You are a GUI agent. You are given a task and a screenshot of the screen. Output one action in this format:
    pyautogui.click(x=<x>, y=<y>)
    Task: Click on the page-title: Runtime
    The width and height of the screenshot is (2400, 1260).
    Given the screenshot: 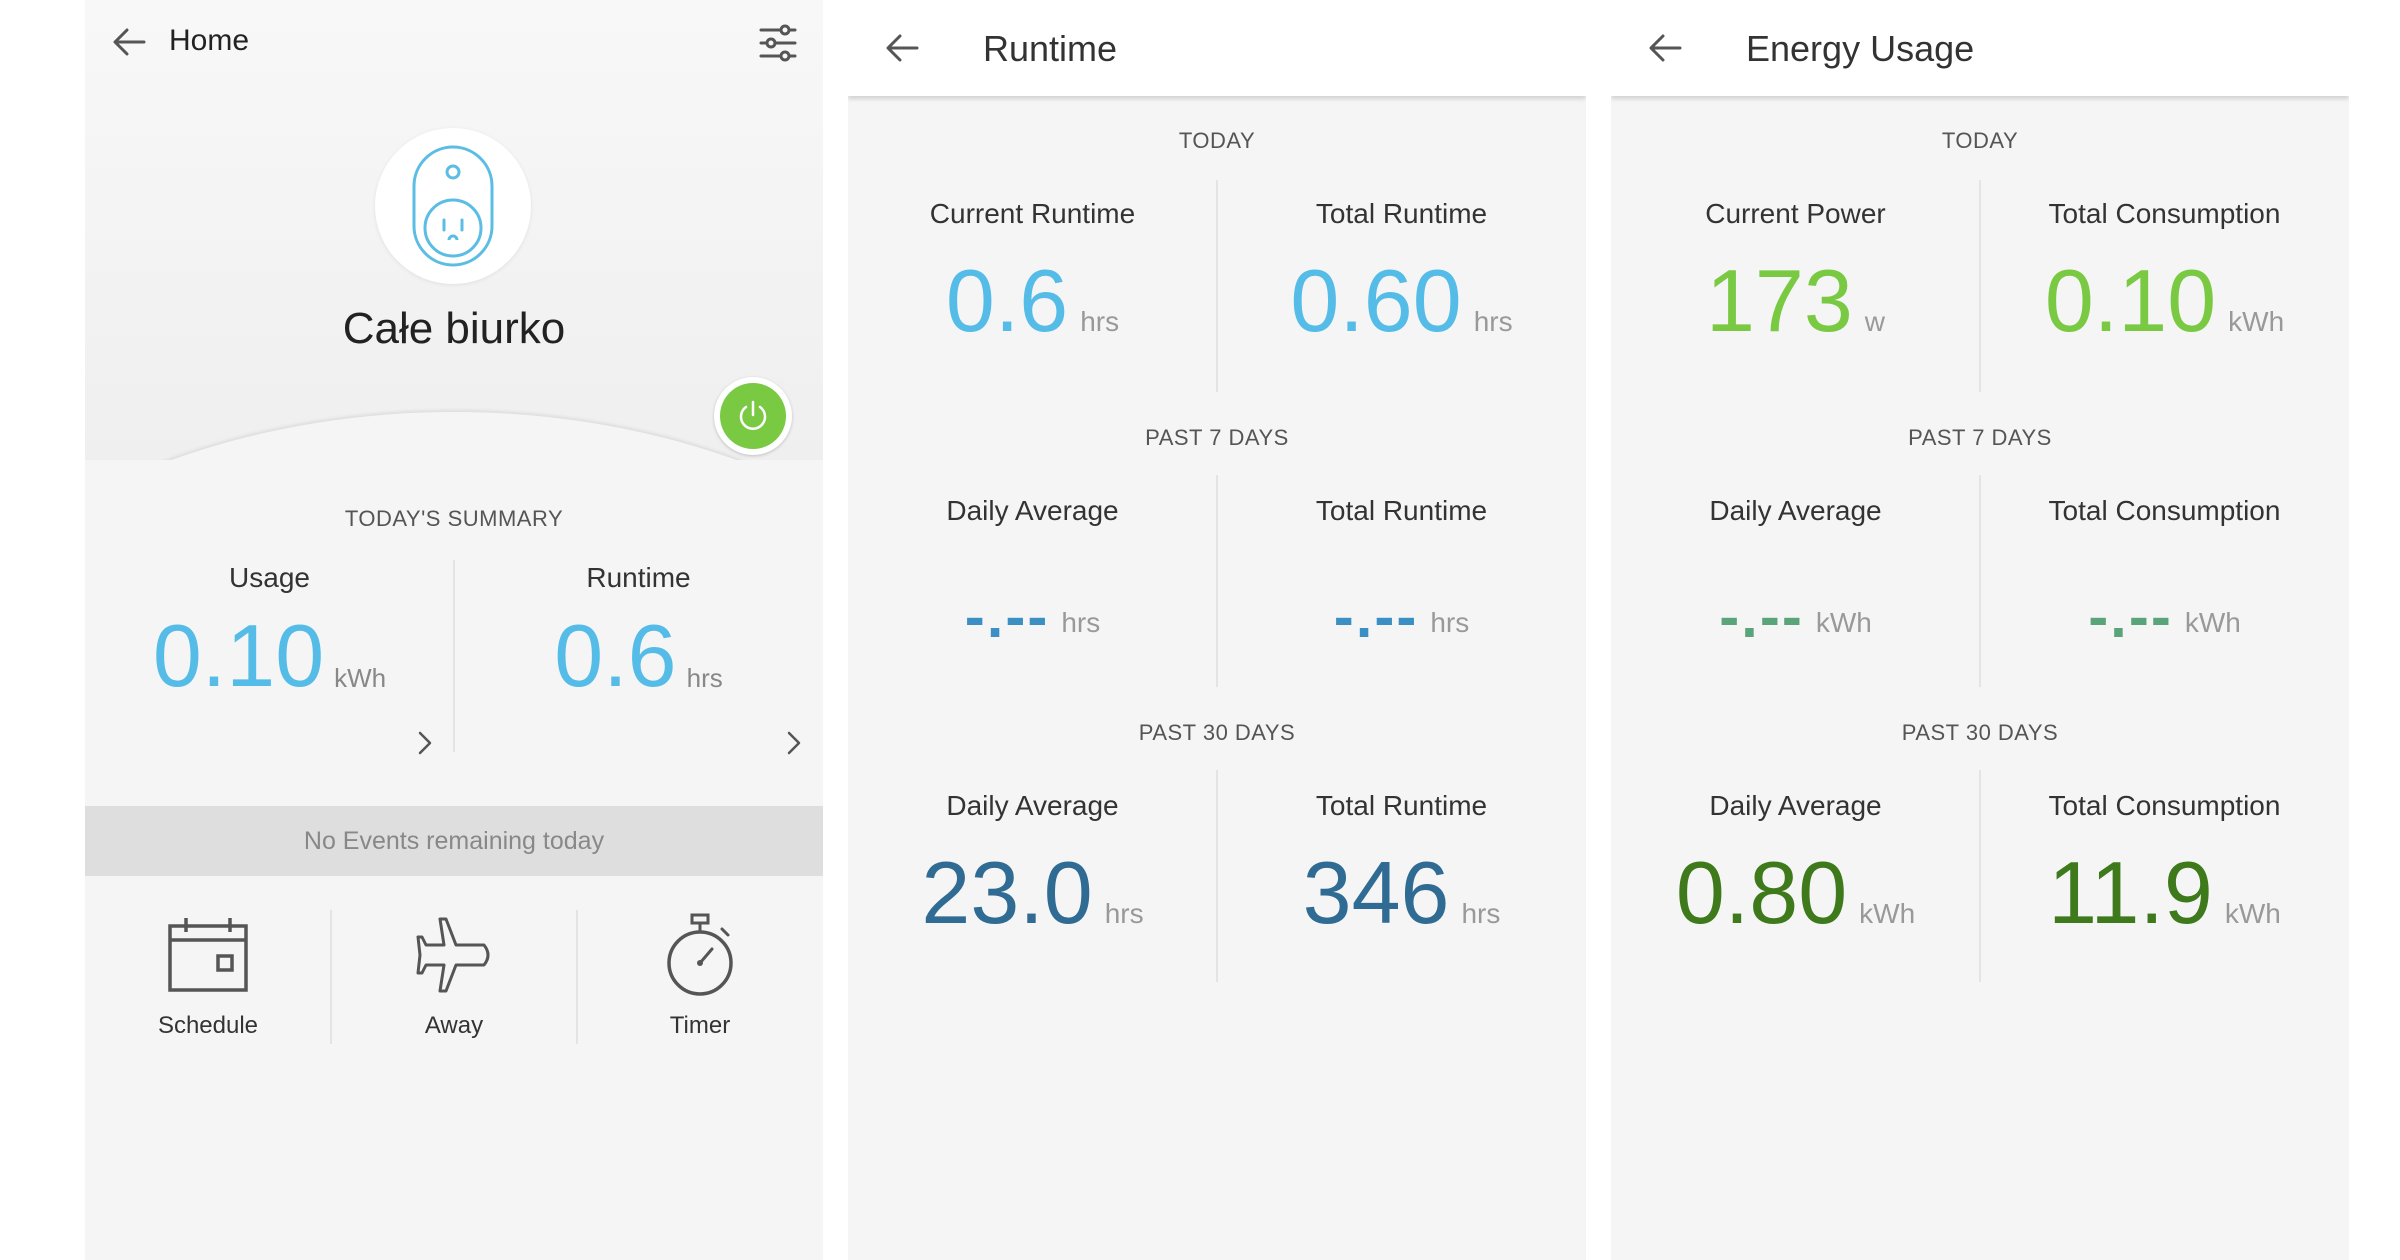 What is the action you would take?
    pyautogui.click(x=1050, y=48)
    